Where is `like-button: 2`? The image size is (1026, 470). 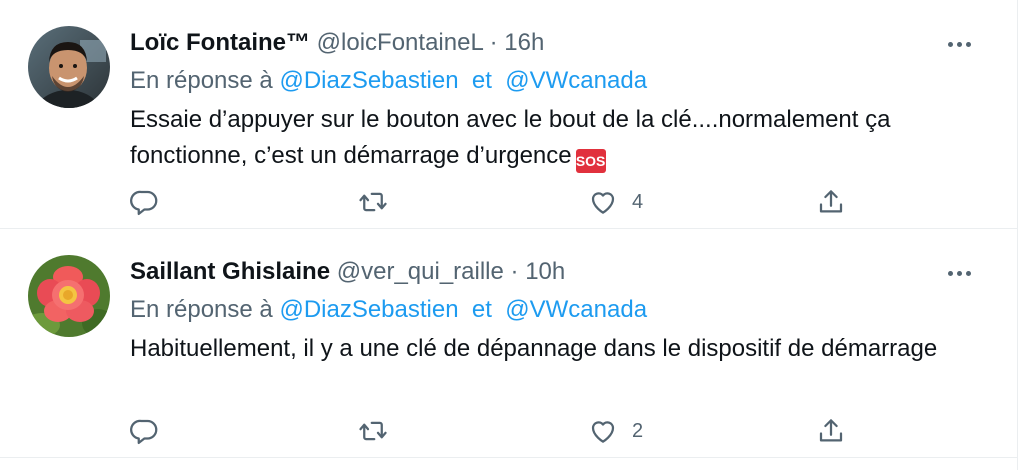
like-button: 2 is located at coordinates (615, 431).